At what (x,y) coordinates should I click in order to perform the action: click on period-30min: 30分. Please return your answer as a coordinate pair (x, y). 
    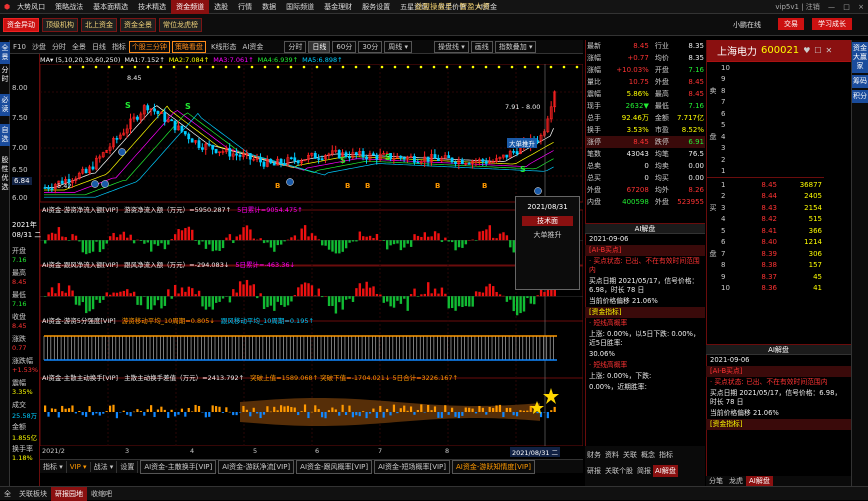
    Looking at the image, I should click on (370, 46).